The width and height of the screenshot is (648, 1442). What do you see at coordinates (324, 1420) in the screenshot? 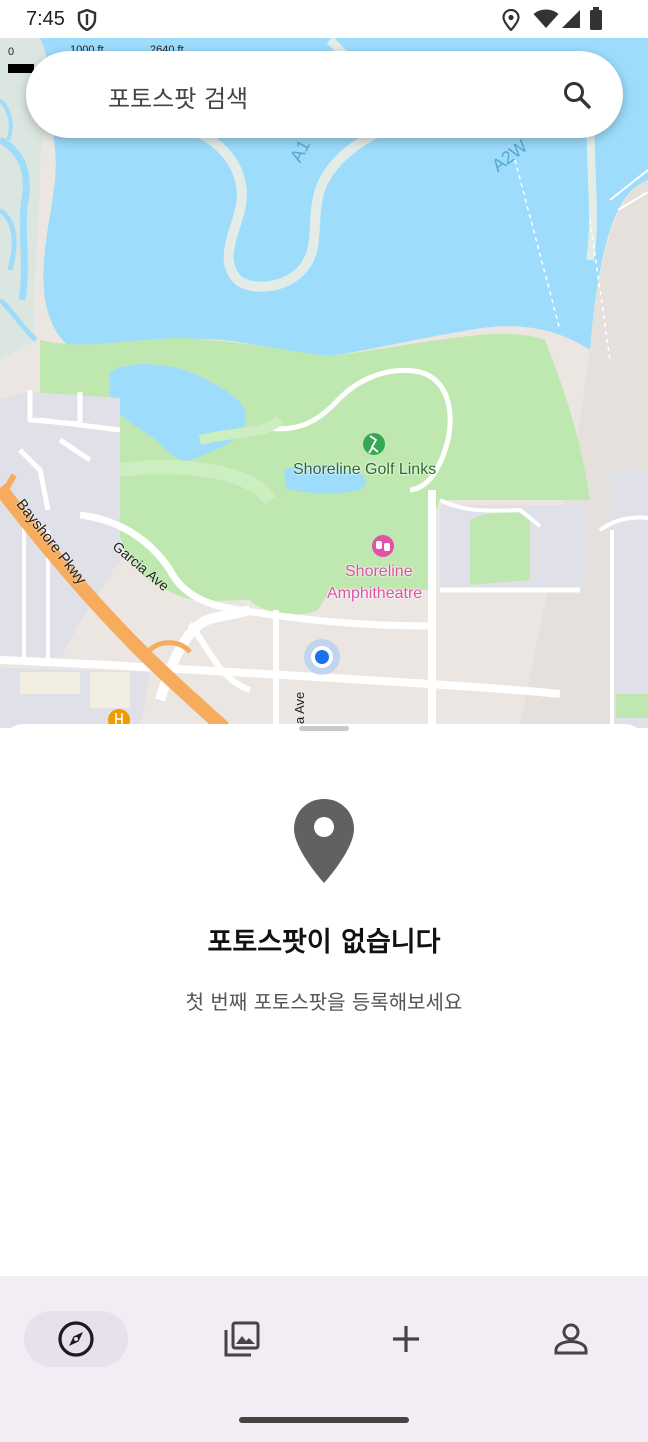
I see `gesture-bar` at bounding box center [324, 1420].